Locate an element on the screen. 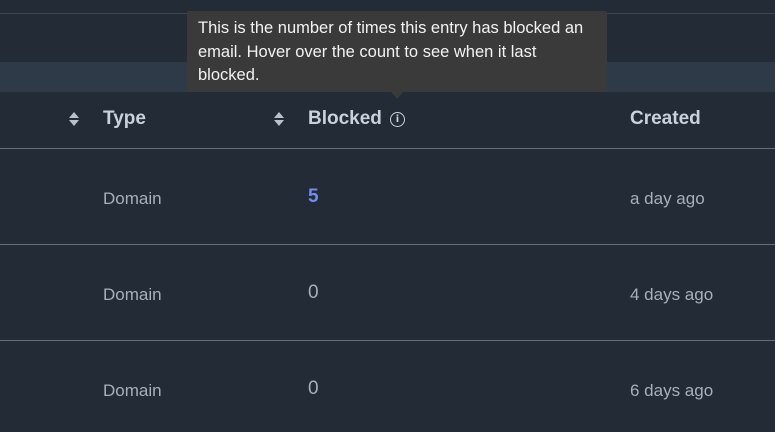 The height and width of the screenshot is (432, 775). table-header-row: Type Blocked Created is located at coordinates (387, 120).